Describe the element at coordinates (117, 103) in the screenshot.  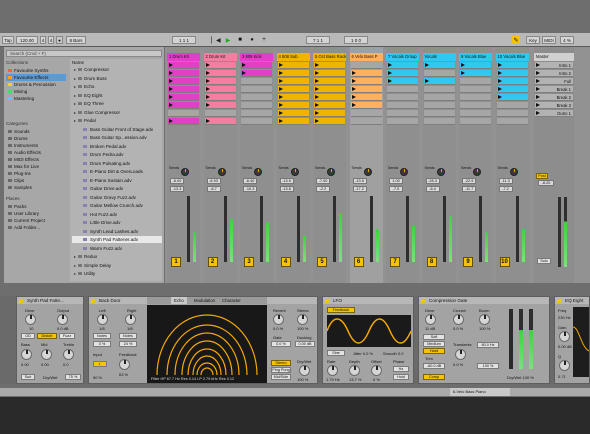
I see `file-item: ▸ EQ Three` at that location.